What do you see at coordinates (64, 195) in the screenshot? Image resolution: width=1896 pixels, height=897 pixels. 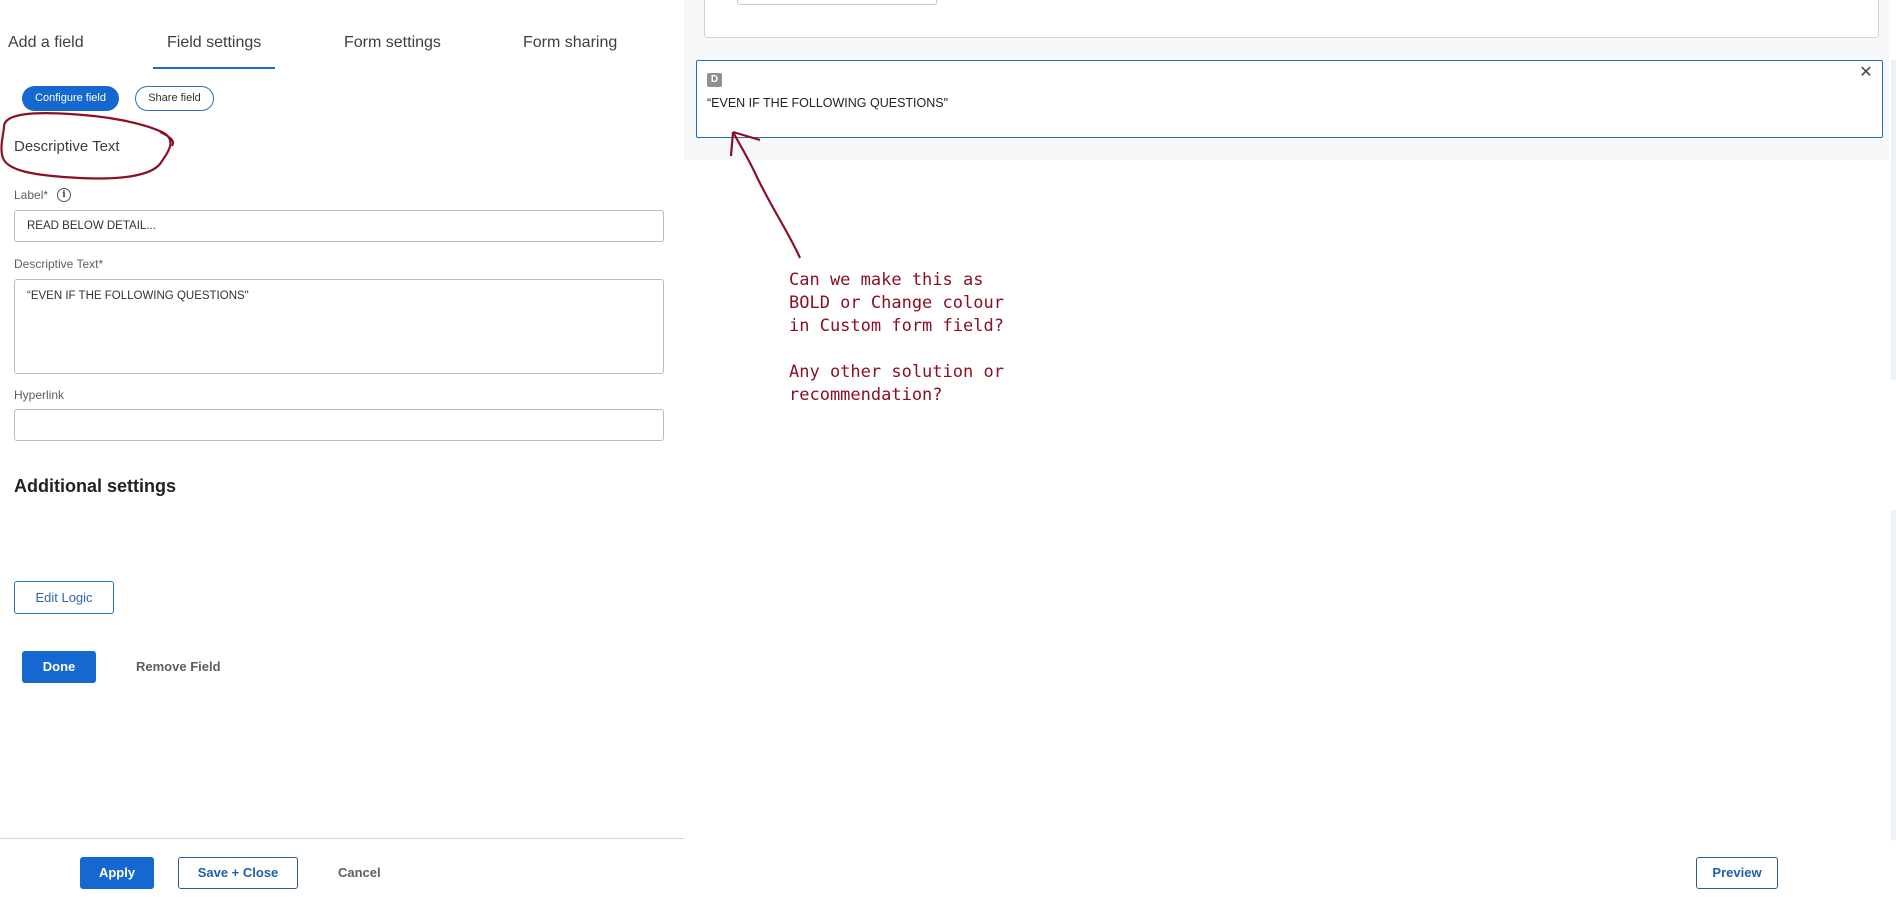 I see `info-icon: i` at bounding box center [64, 195].